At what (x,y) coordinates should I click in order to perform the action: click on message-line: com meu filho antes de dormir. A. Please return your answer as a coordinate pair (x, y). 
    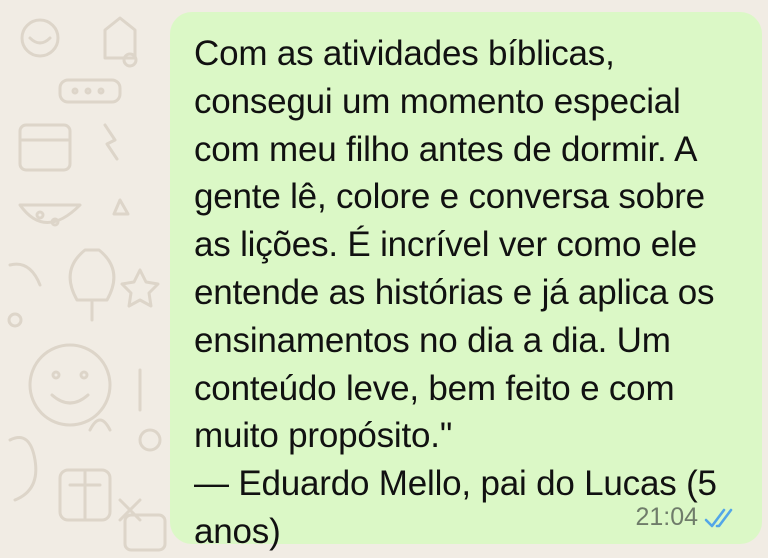
    Looking at the image, I should click on (446, 149).